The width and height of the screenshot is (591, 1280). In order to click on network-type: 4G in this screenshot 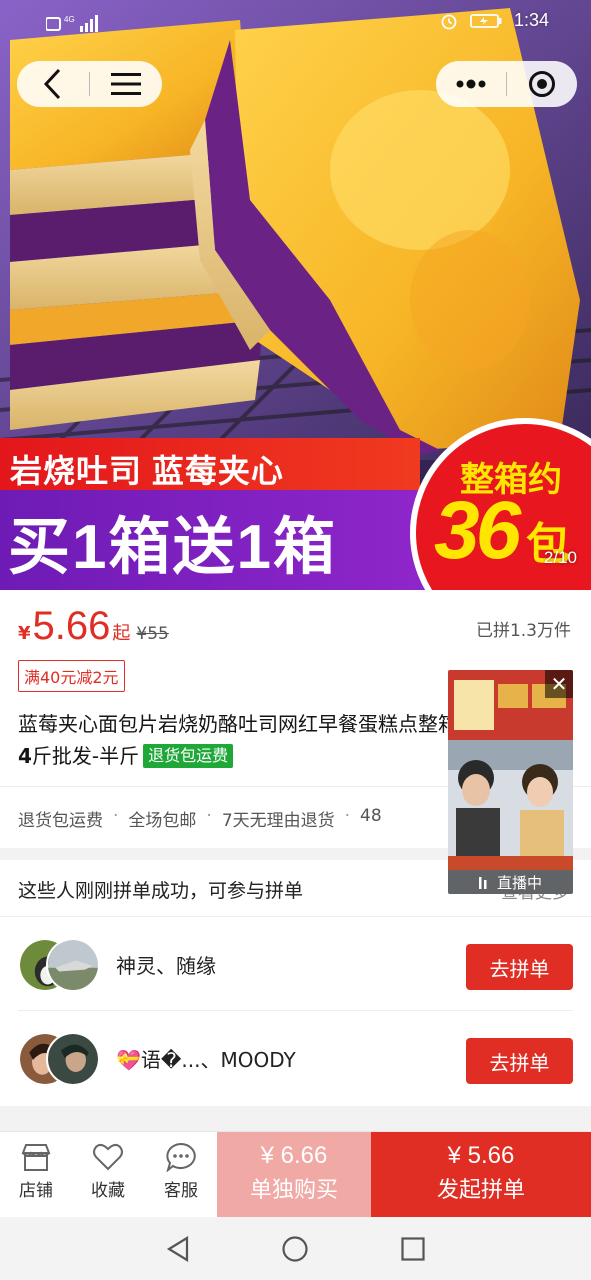, I will do `click(69, 19)`.